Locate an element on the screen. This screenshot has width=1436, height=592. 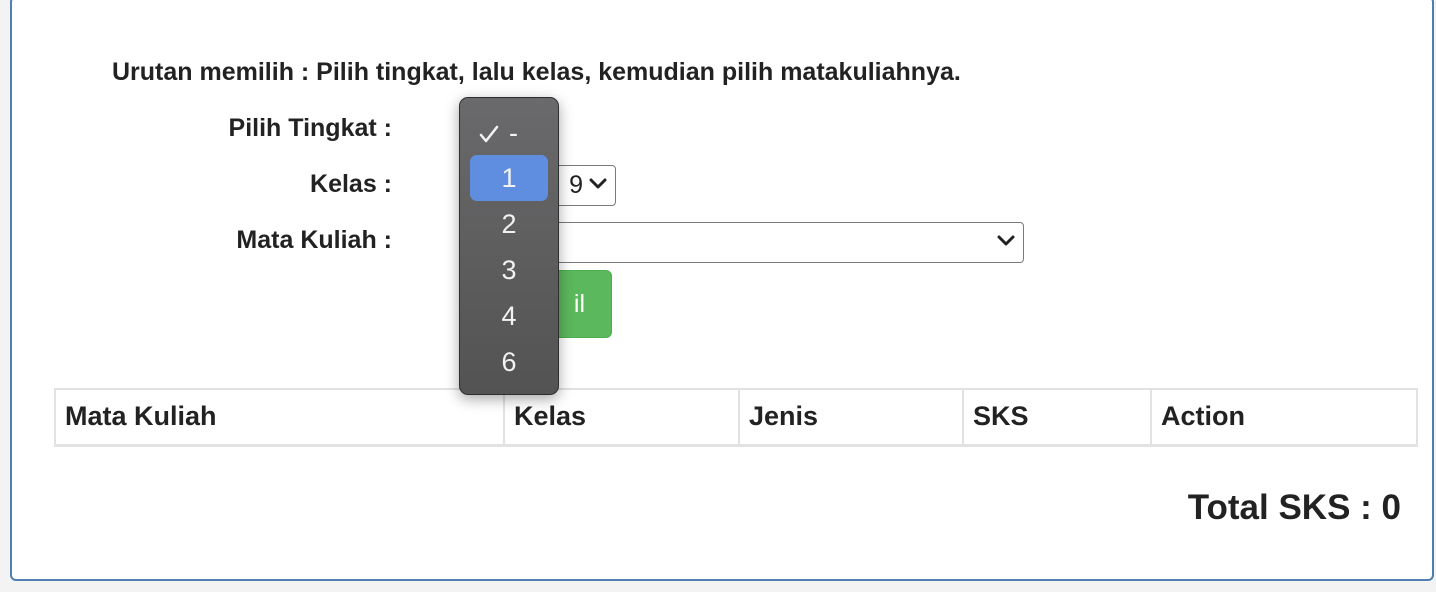
column-header-sks: SKS is located at coordinates (1057, 417).